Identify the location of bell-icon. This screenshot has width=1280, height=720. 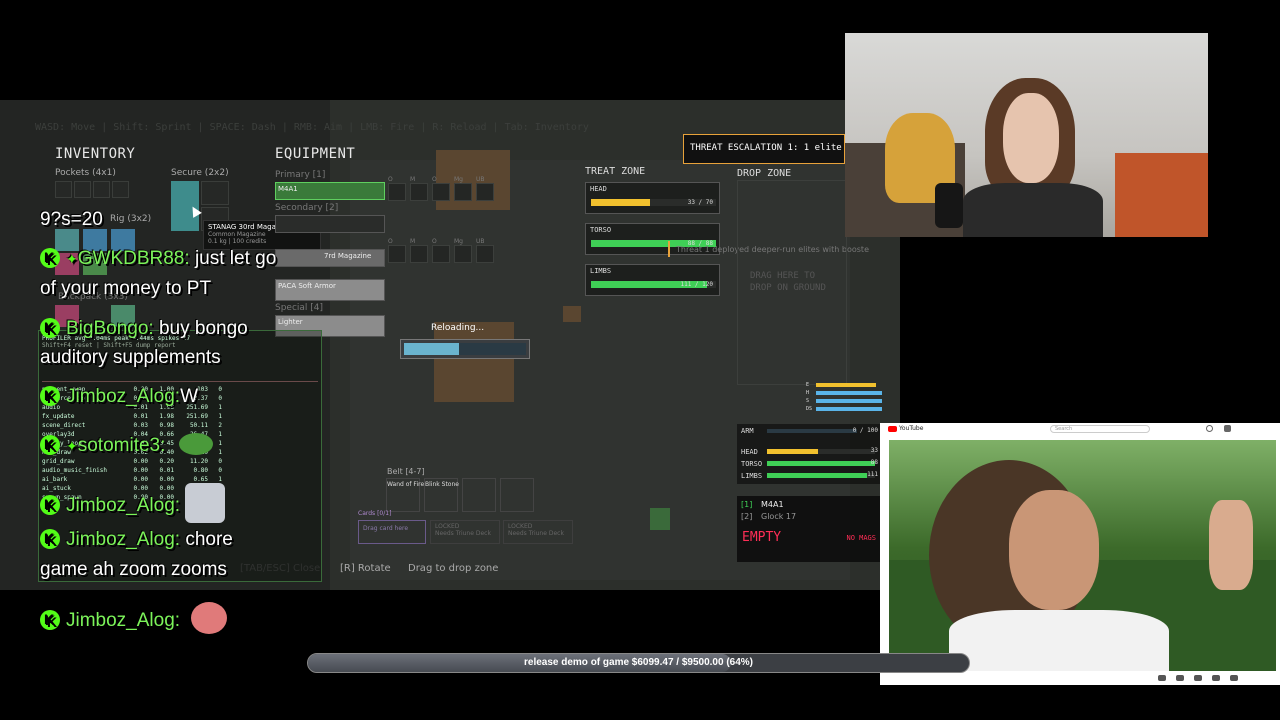
(1227, 428).